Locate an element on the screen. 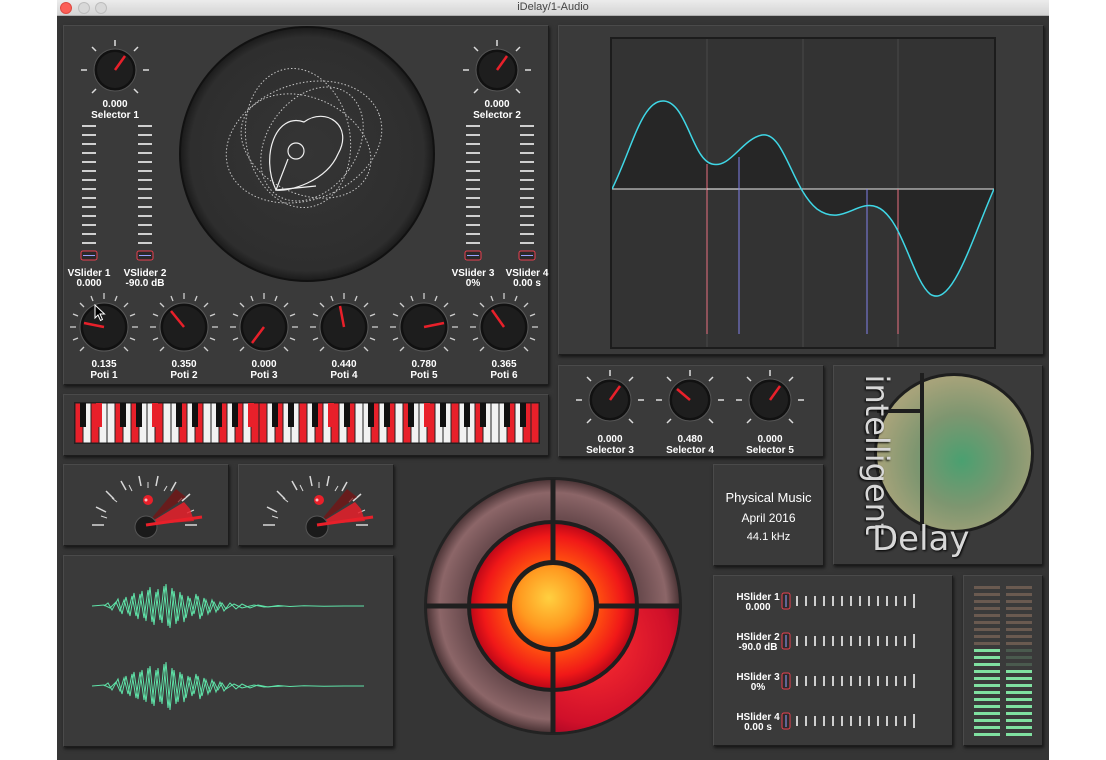 Image resolution: width=1106 pixels, height=760 pixels. selector-1-label: Selector 1 is located at coordinates (115, 115).